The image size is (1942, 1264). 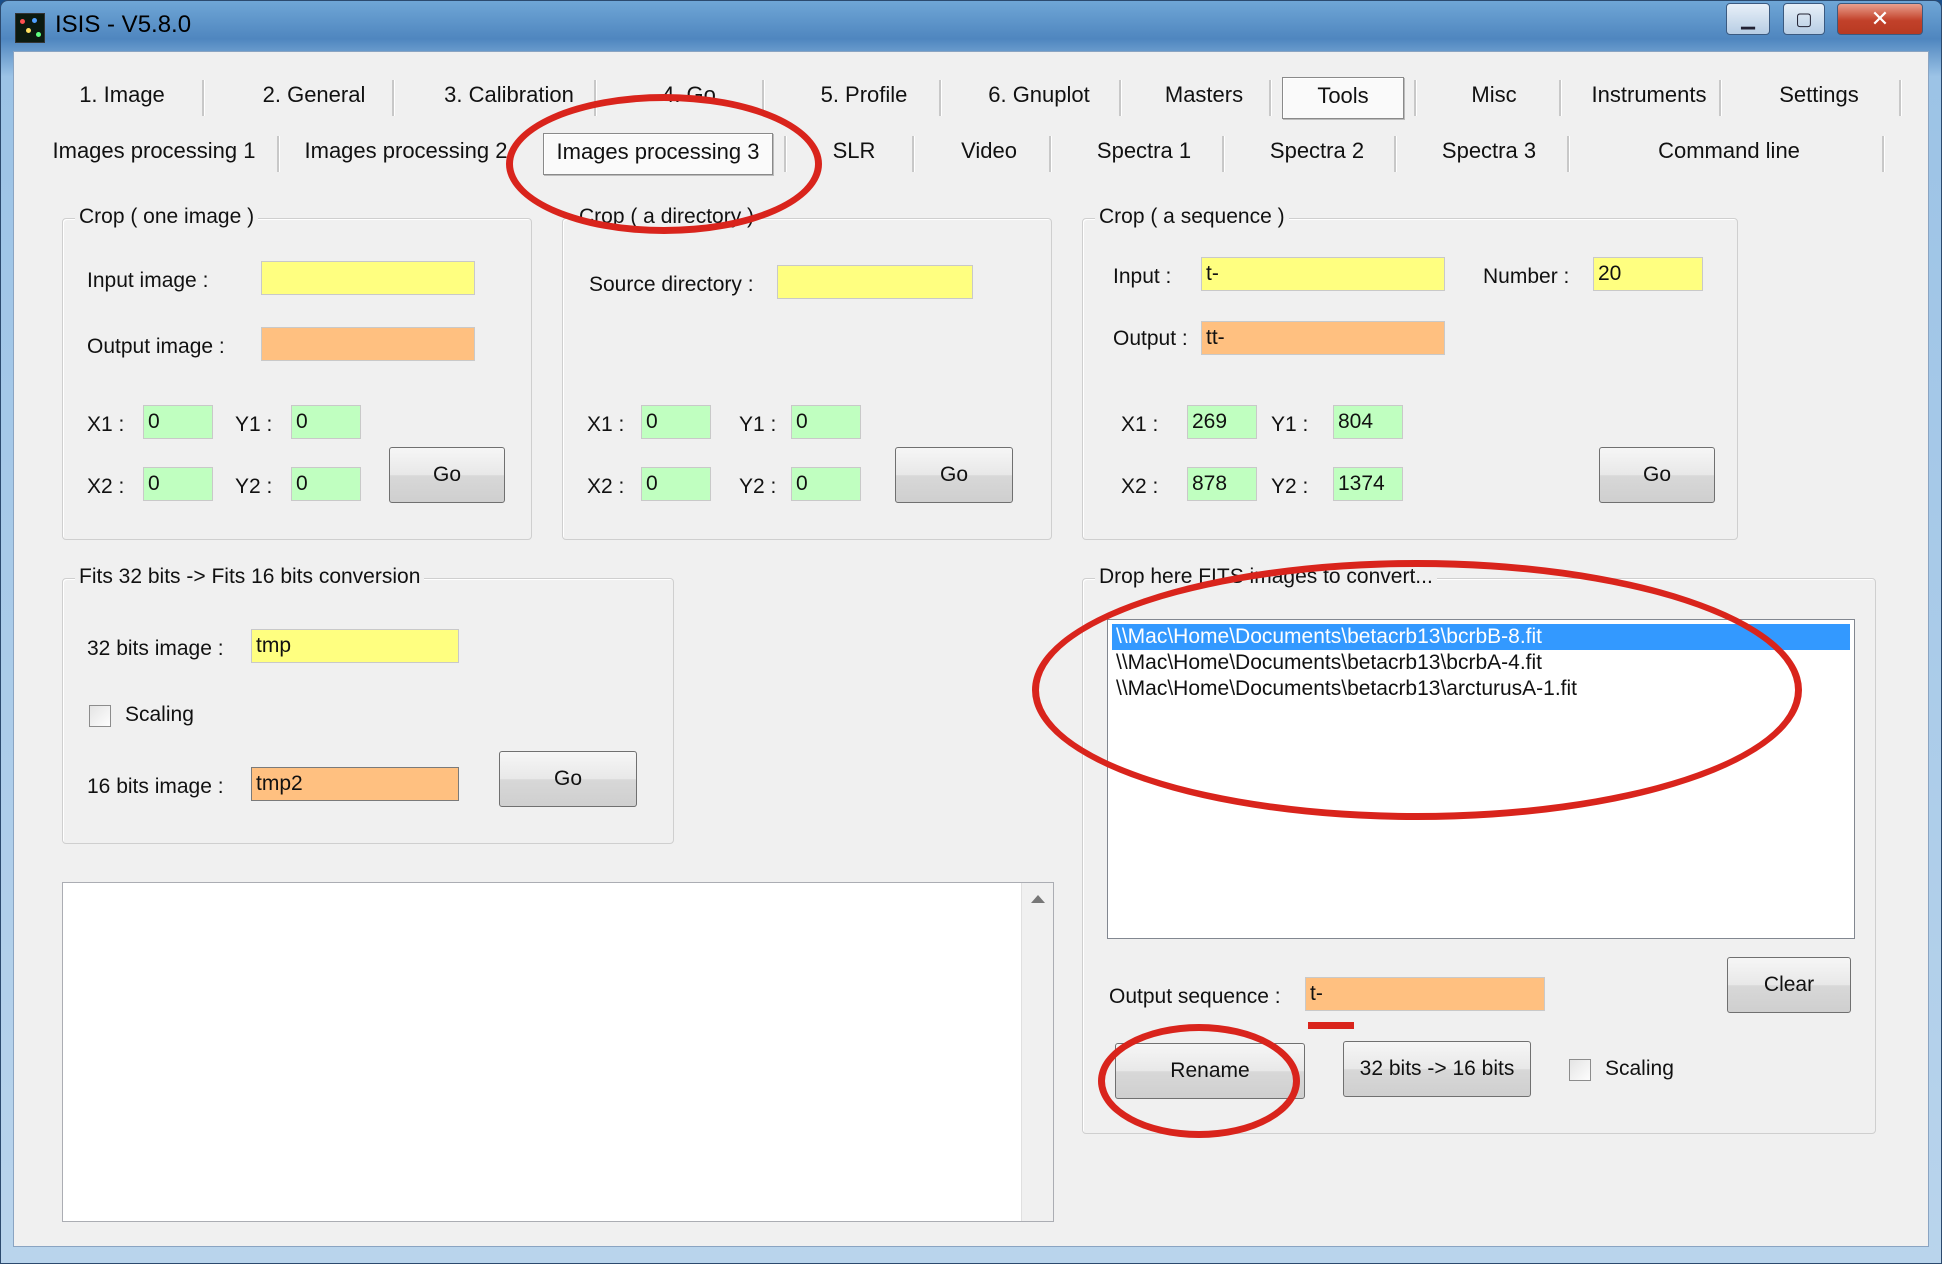 I want to click on tab-masters: Masters, so click(x=1204, y=95).